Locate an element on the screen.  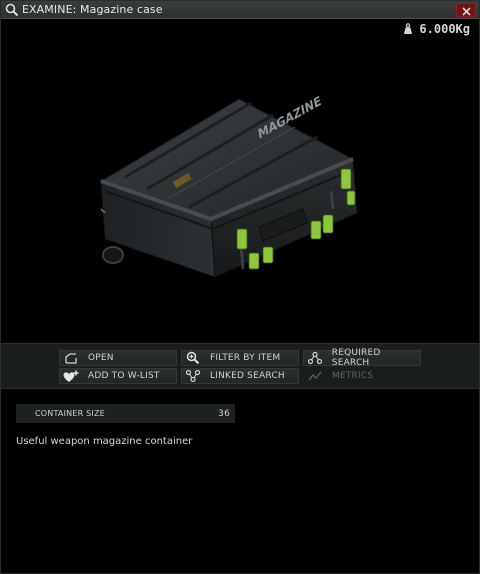
open-button: OPEN is located at coordinates (118, 358).